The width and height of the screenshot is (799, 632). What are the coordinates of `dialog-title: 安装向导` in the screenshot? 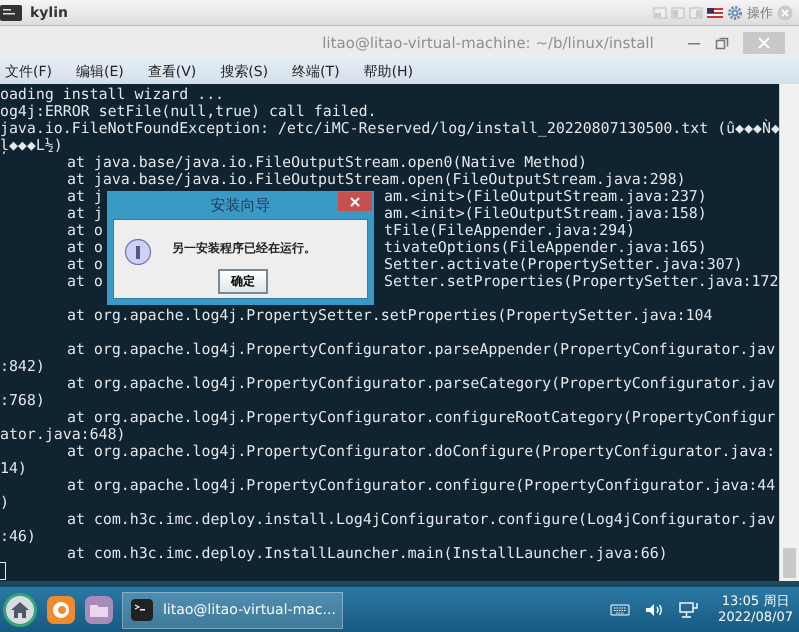 It's located at (240, 205).